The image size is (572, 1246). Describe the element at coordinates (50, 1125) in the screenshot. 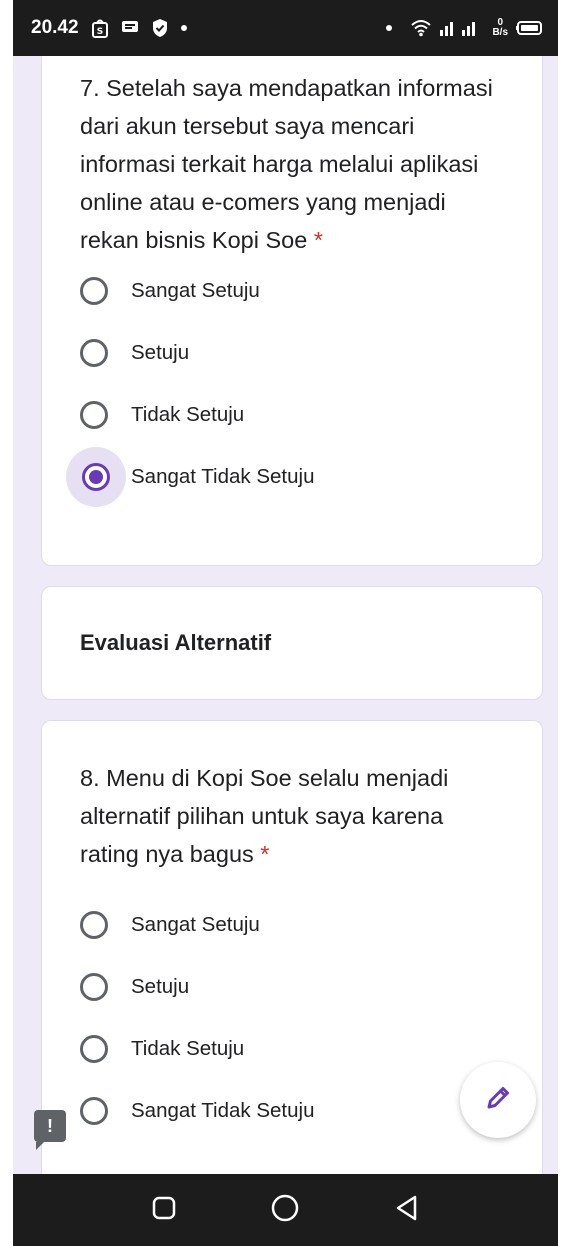

I see `feedback-symbol: !` at that location.